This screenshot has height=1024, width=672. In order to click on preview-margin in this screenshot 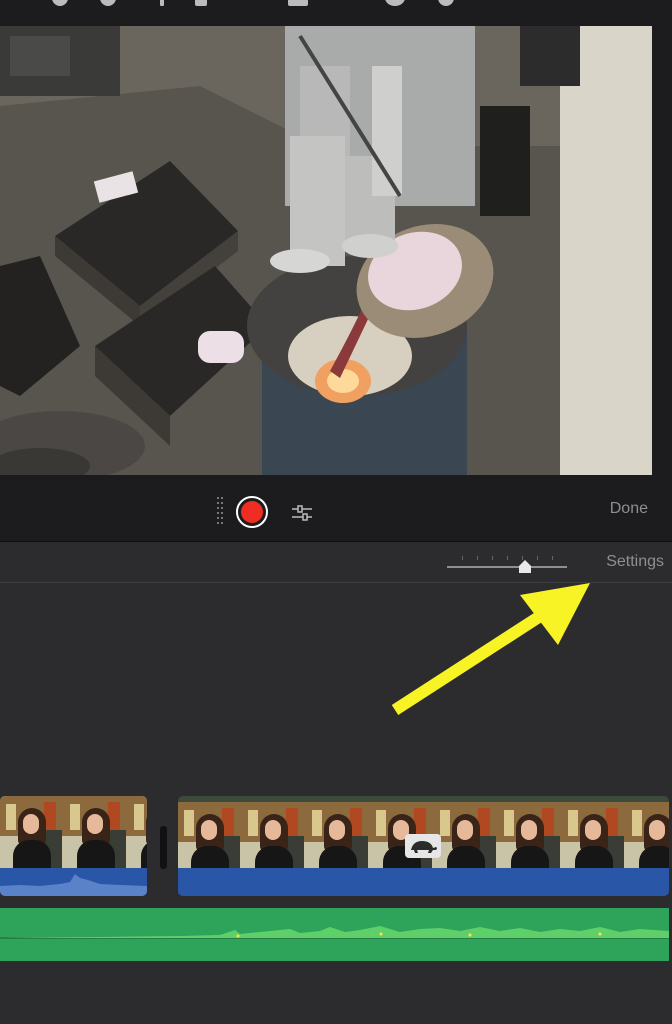, I will do `click(662, 250)`.